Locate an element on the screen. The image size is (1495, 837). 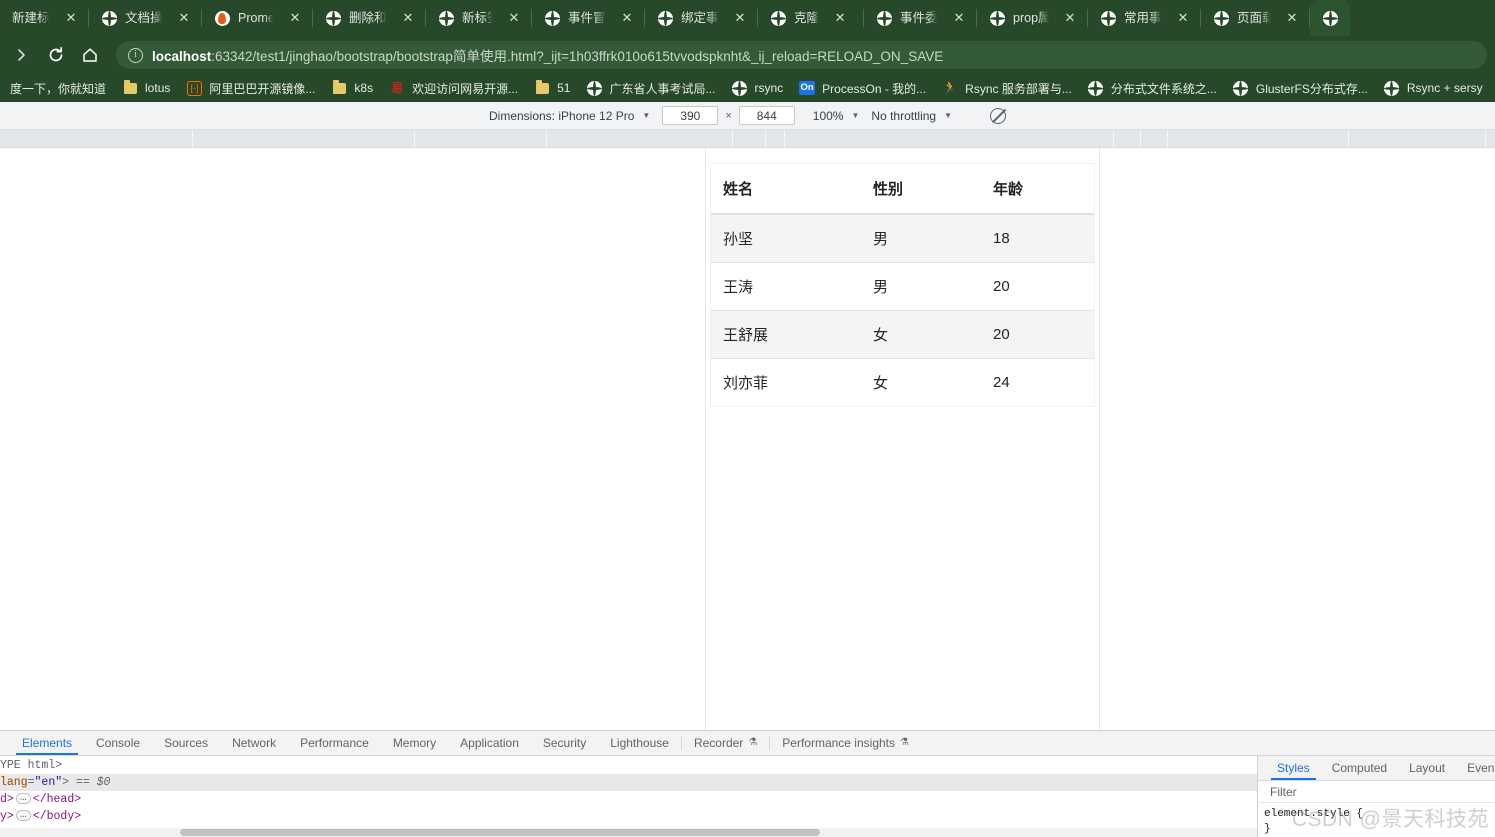
cell-age: 18 is located at coordinates (1037, 238).